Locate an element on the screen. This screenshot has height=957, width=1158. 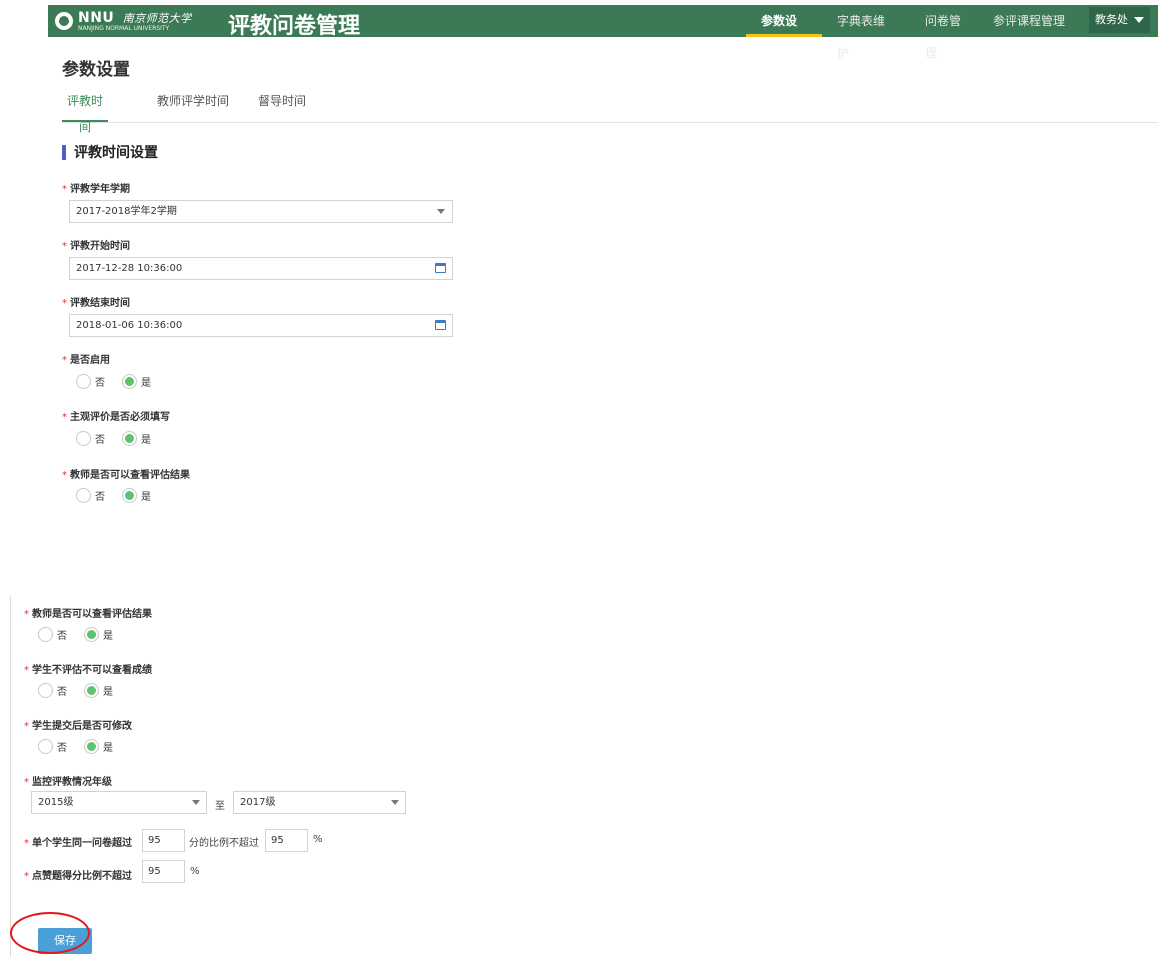
logo-university-en: NANJING NORMAL UNIVERSITY is located at coordinates (124, 28).